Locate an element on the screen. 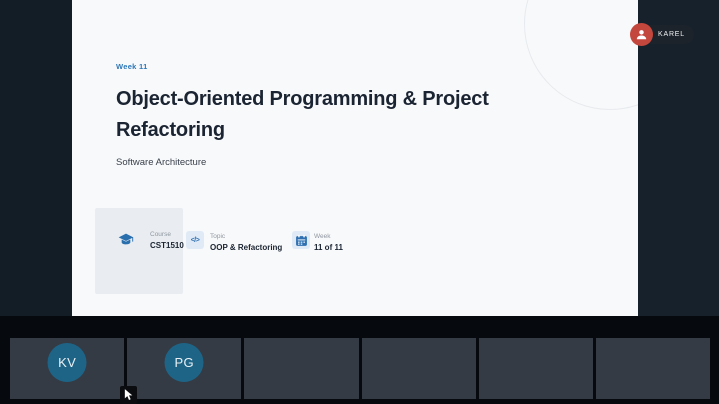 This screenshot has width=719, height=404. presenter-avatar-icon is located at coordinates (641, 34).